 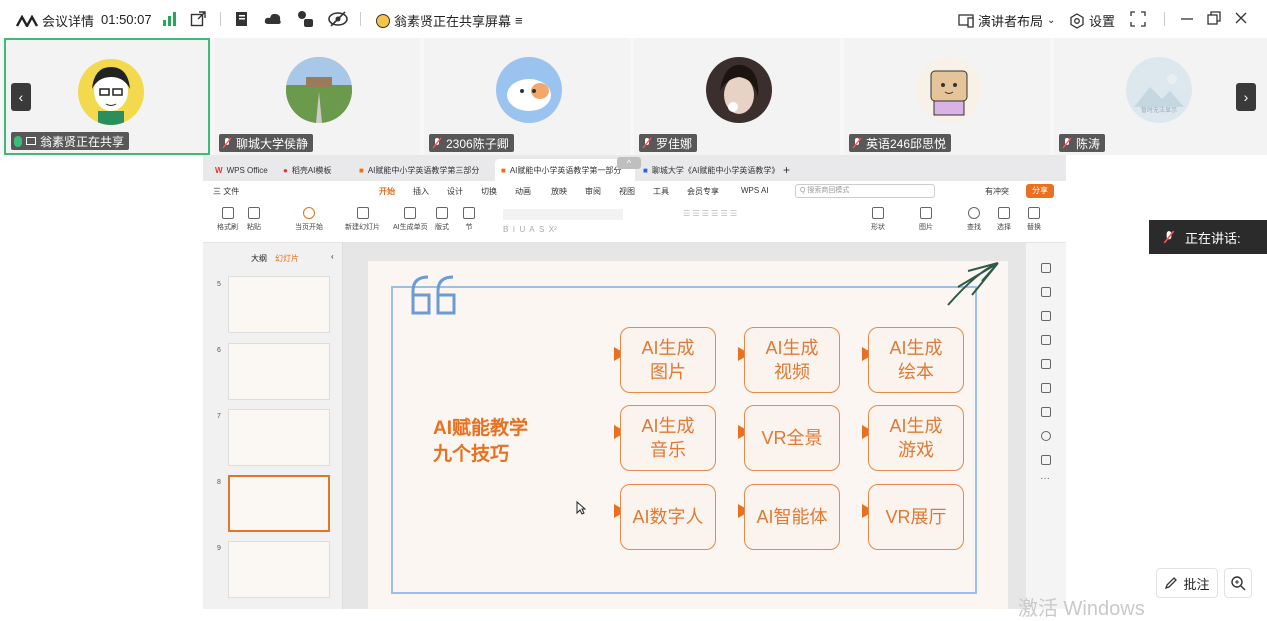 I want to click on ribbon-ai-single-page: AI生成单页, so click(x=410, y=219).